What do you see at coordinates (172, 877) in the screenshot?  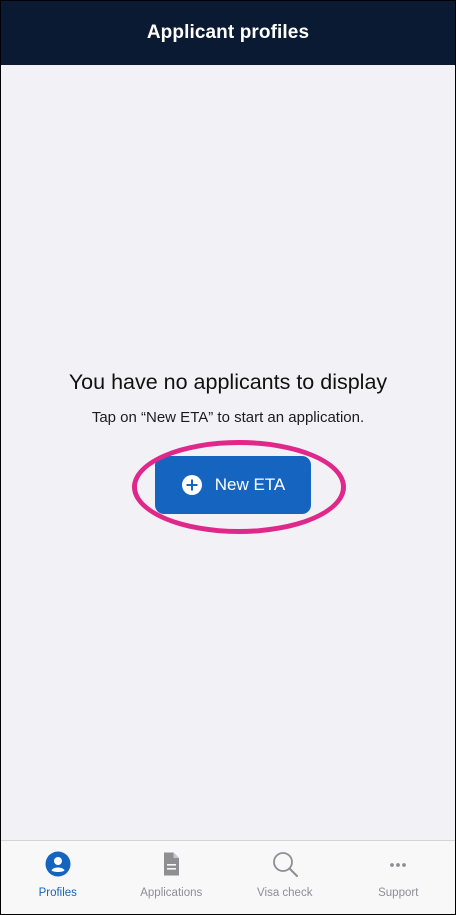 I see `tab-applications: Applications` at bounding box center [172, 877].